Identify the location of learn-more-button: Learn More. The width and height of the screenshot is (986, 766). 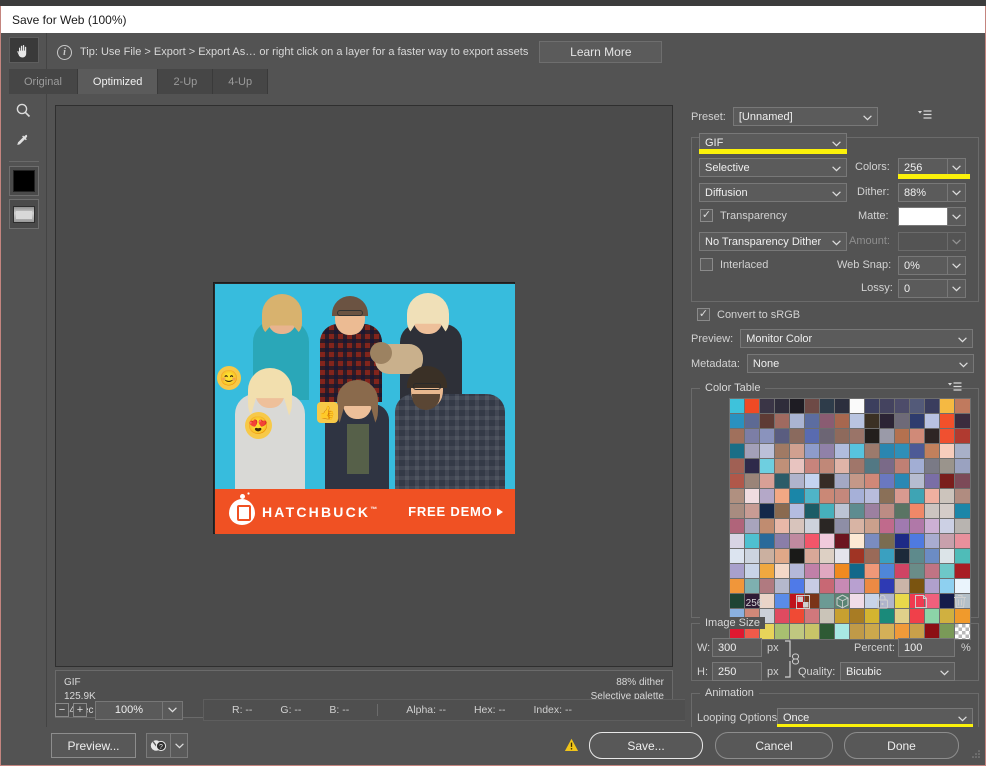
(601, 52).